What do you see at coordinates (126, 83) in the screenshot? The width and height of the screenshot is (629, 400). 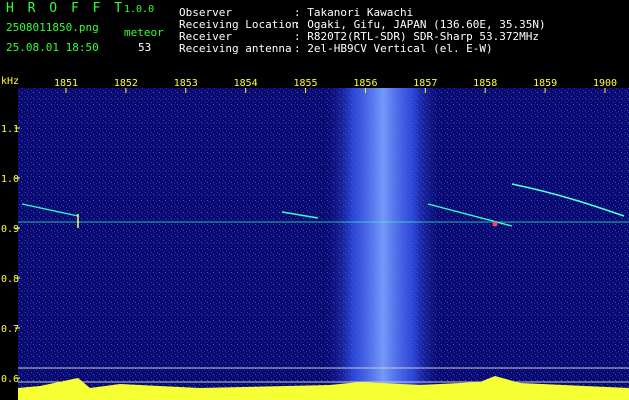 I see `x-tick-label: 1852` at bounding box center [126, 83].